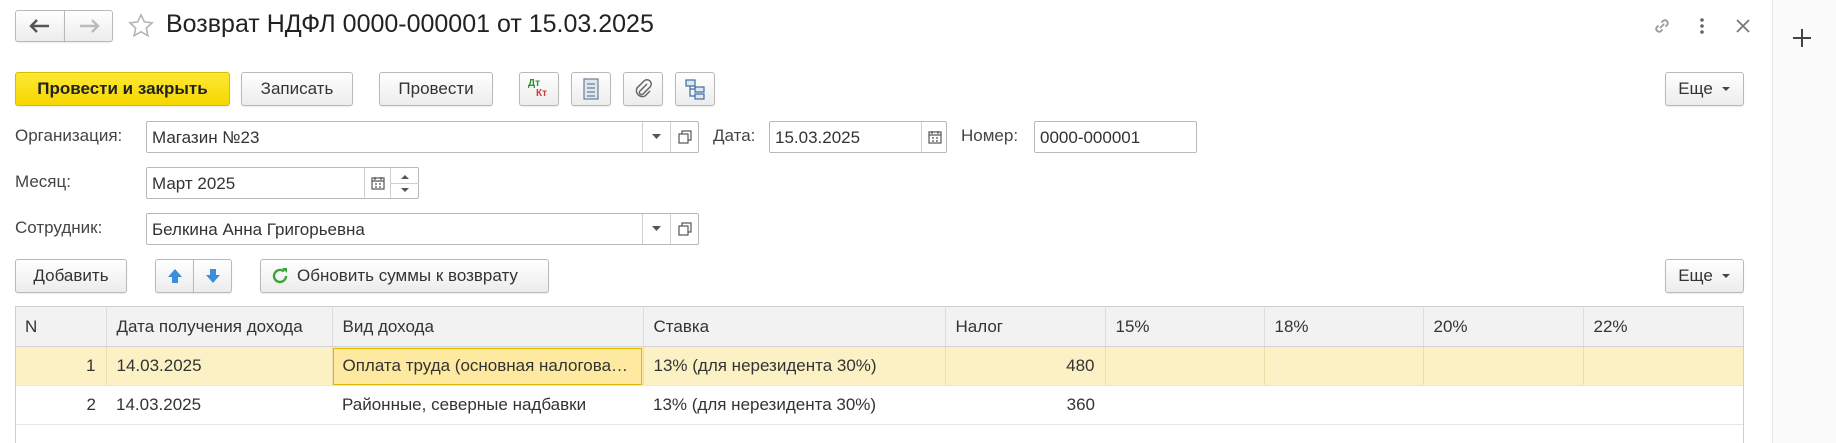 The image size is (1836, 443). I want to click on date-calendar-button, so click(934, 137).